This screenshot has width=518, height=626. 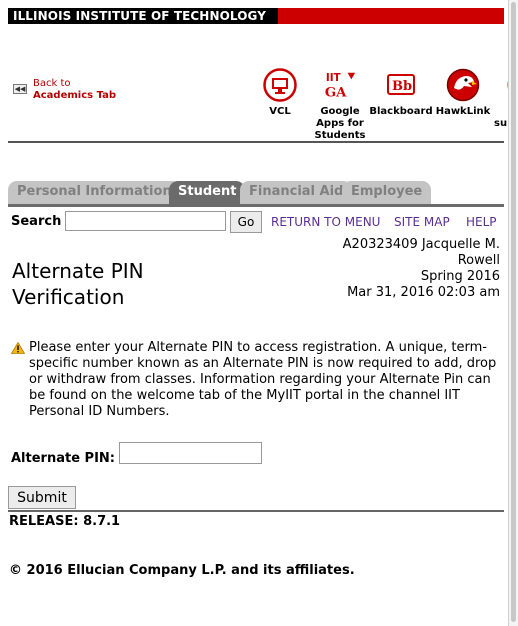 What do you see at coordinates (78, 284) in the screenshot?
I see `page-title: Alternate PIN Verification` at bounding box center [78, 284].